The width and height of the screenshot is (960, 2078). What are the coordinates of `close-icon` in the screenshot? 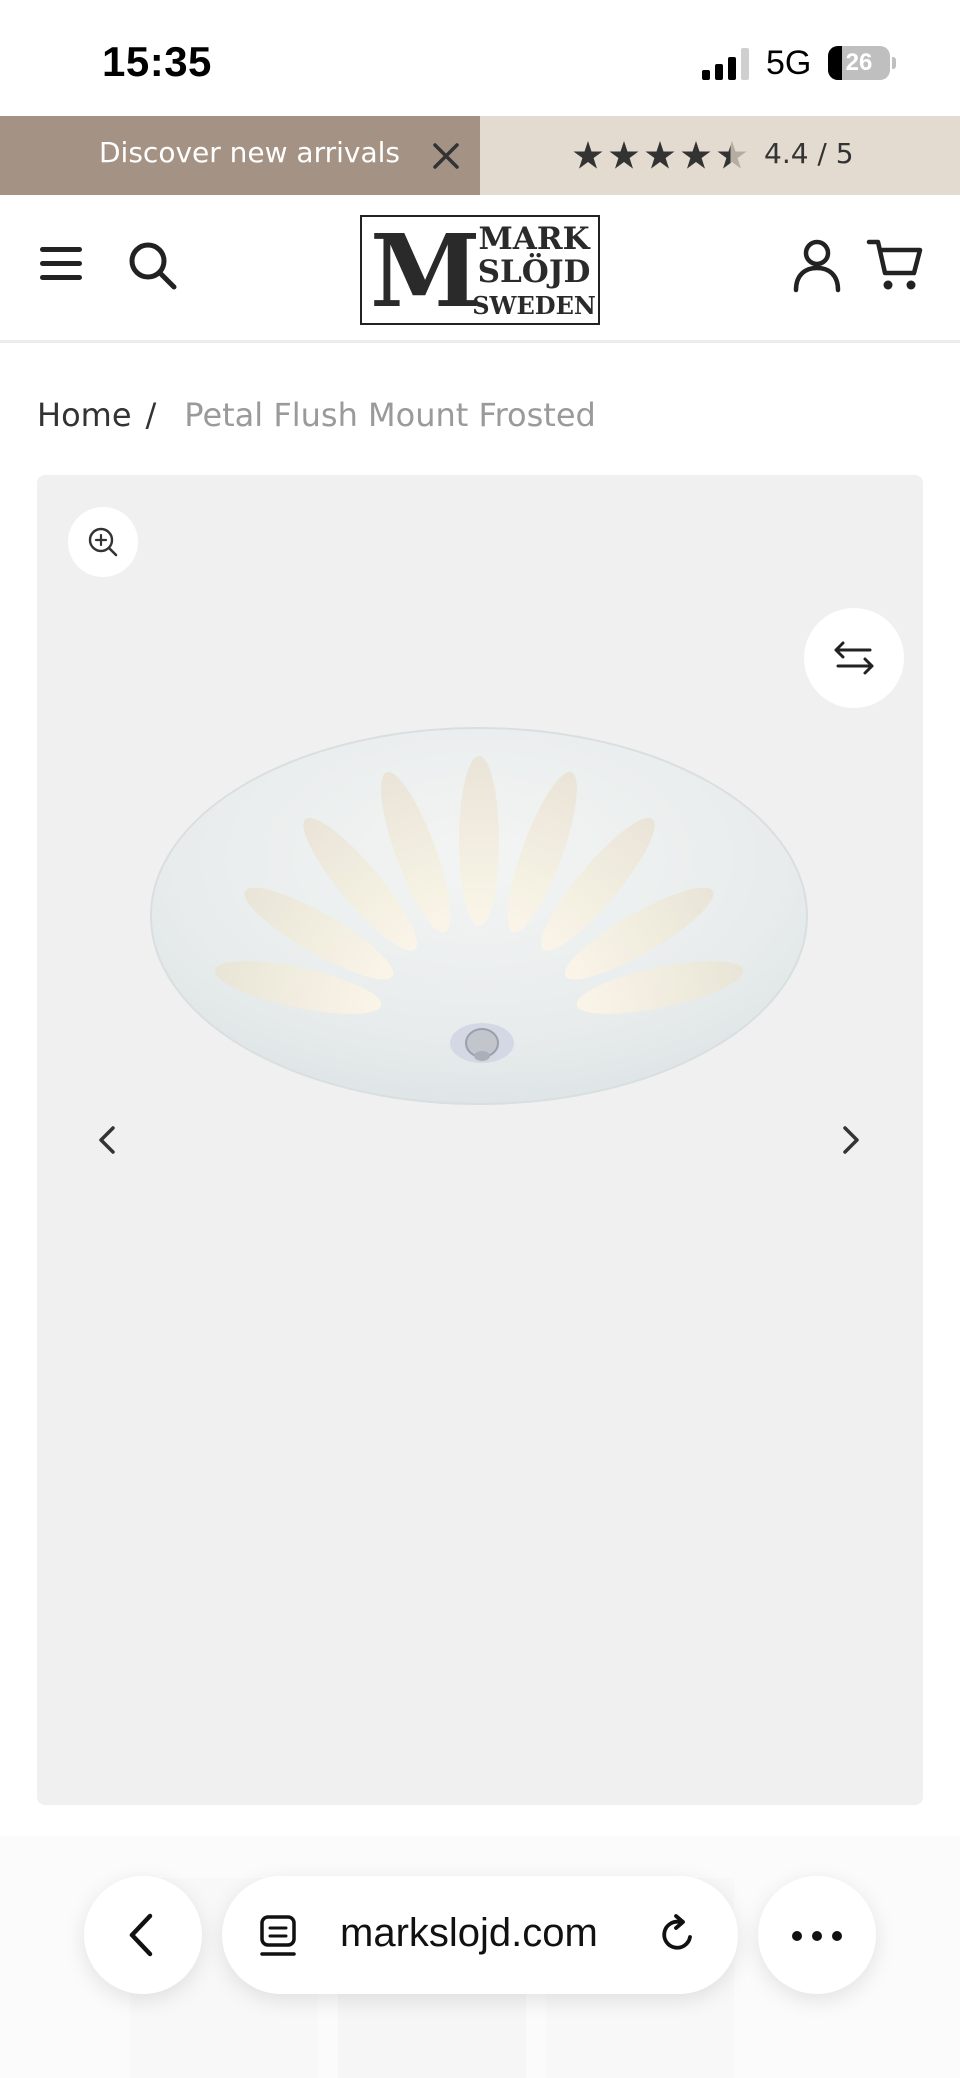 It's located at (446, 156).